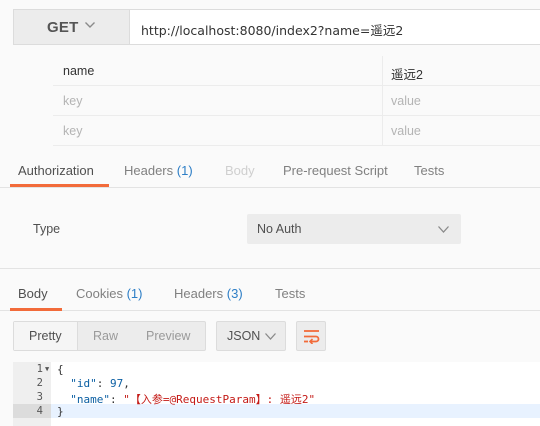 The image size is (540, 426). Describe the element at coordinates (335, 170) in the screenshot. I see `tab-pre-request-script: Pre-request Script` at that location.